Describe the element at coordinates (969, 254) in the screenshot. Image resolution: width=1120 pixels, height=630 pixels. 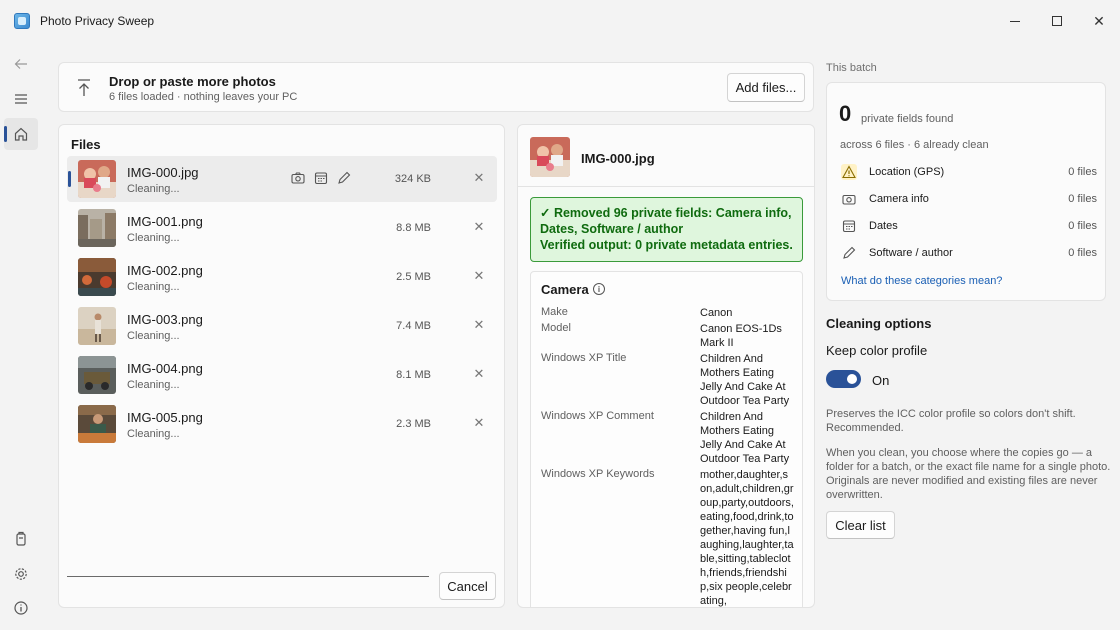
I see `category-row-software: Software / author 0 files` at that location.